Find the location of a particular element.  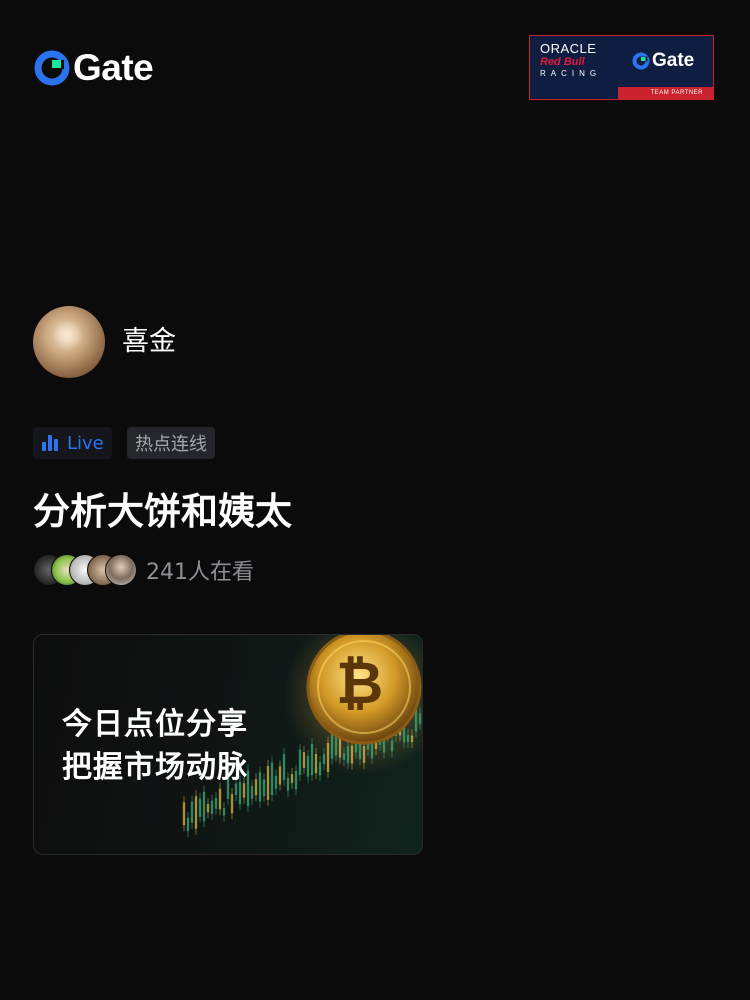

host-name: 喜金 is located at coordinates (149, 342).